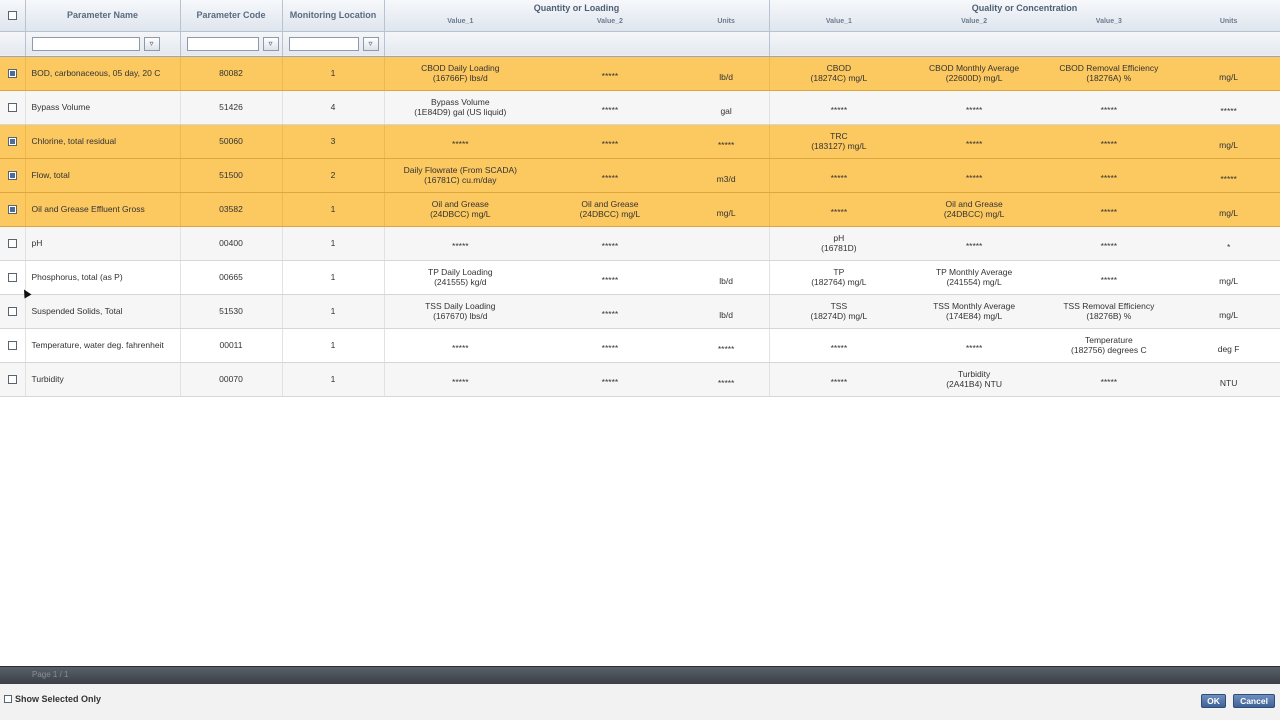 This screenshot has height=720, width=1280. What do you see at coordinates (1109, 21) in the screenshot?
I see `col-quality-value3: Value_3` at bounding box center [1109, 21].